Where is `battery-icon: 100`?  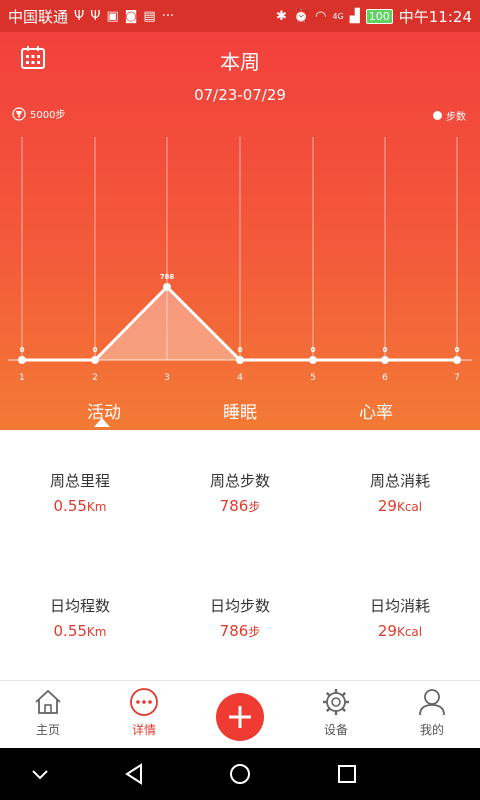
battery-icon: 100 is located at coordinates (379, 16).